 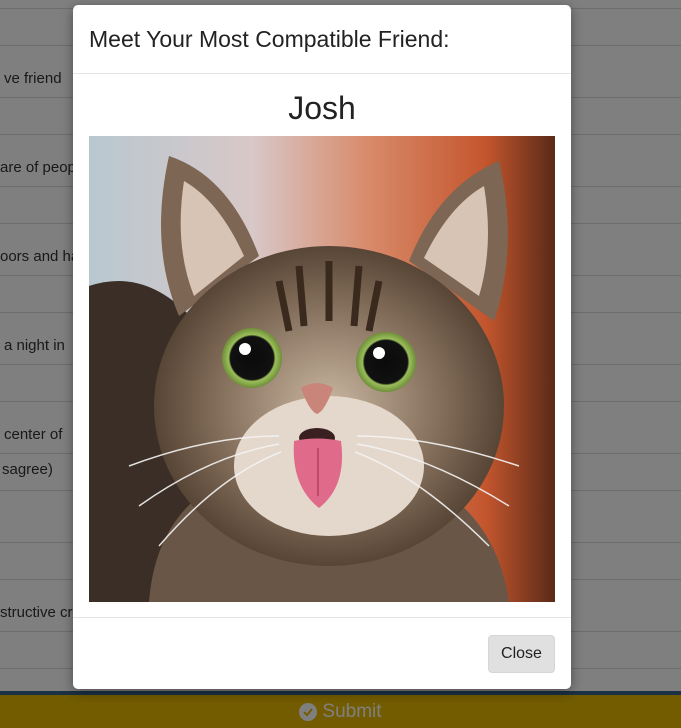 What do you see at coordinates (269, 39) in the screenshot?
I see `modal-title: Meet Your Most Compatible Friend:` at bounding box center [269, 39].